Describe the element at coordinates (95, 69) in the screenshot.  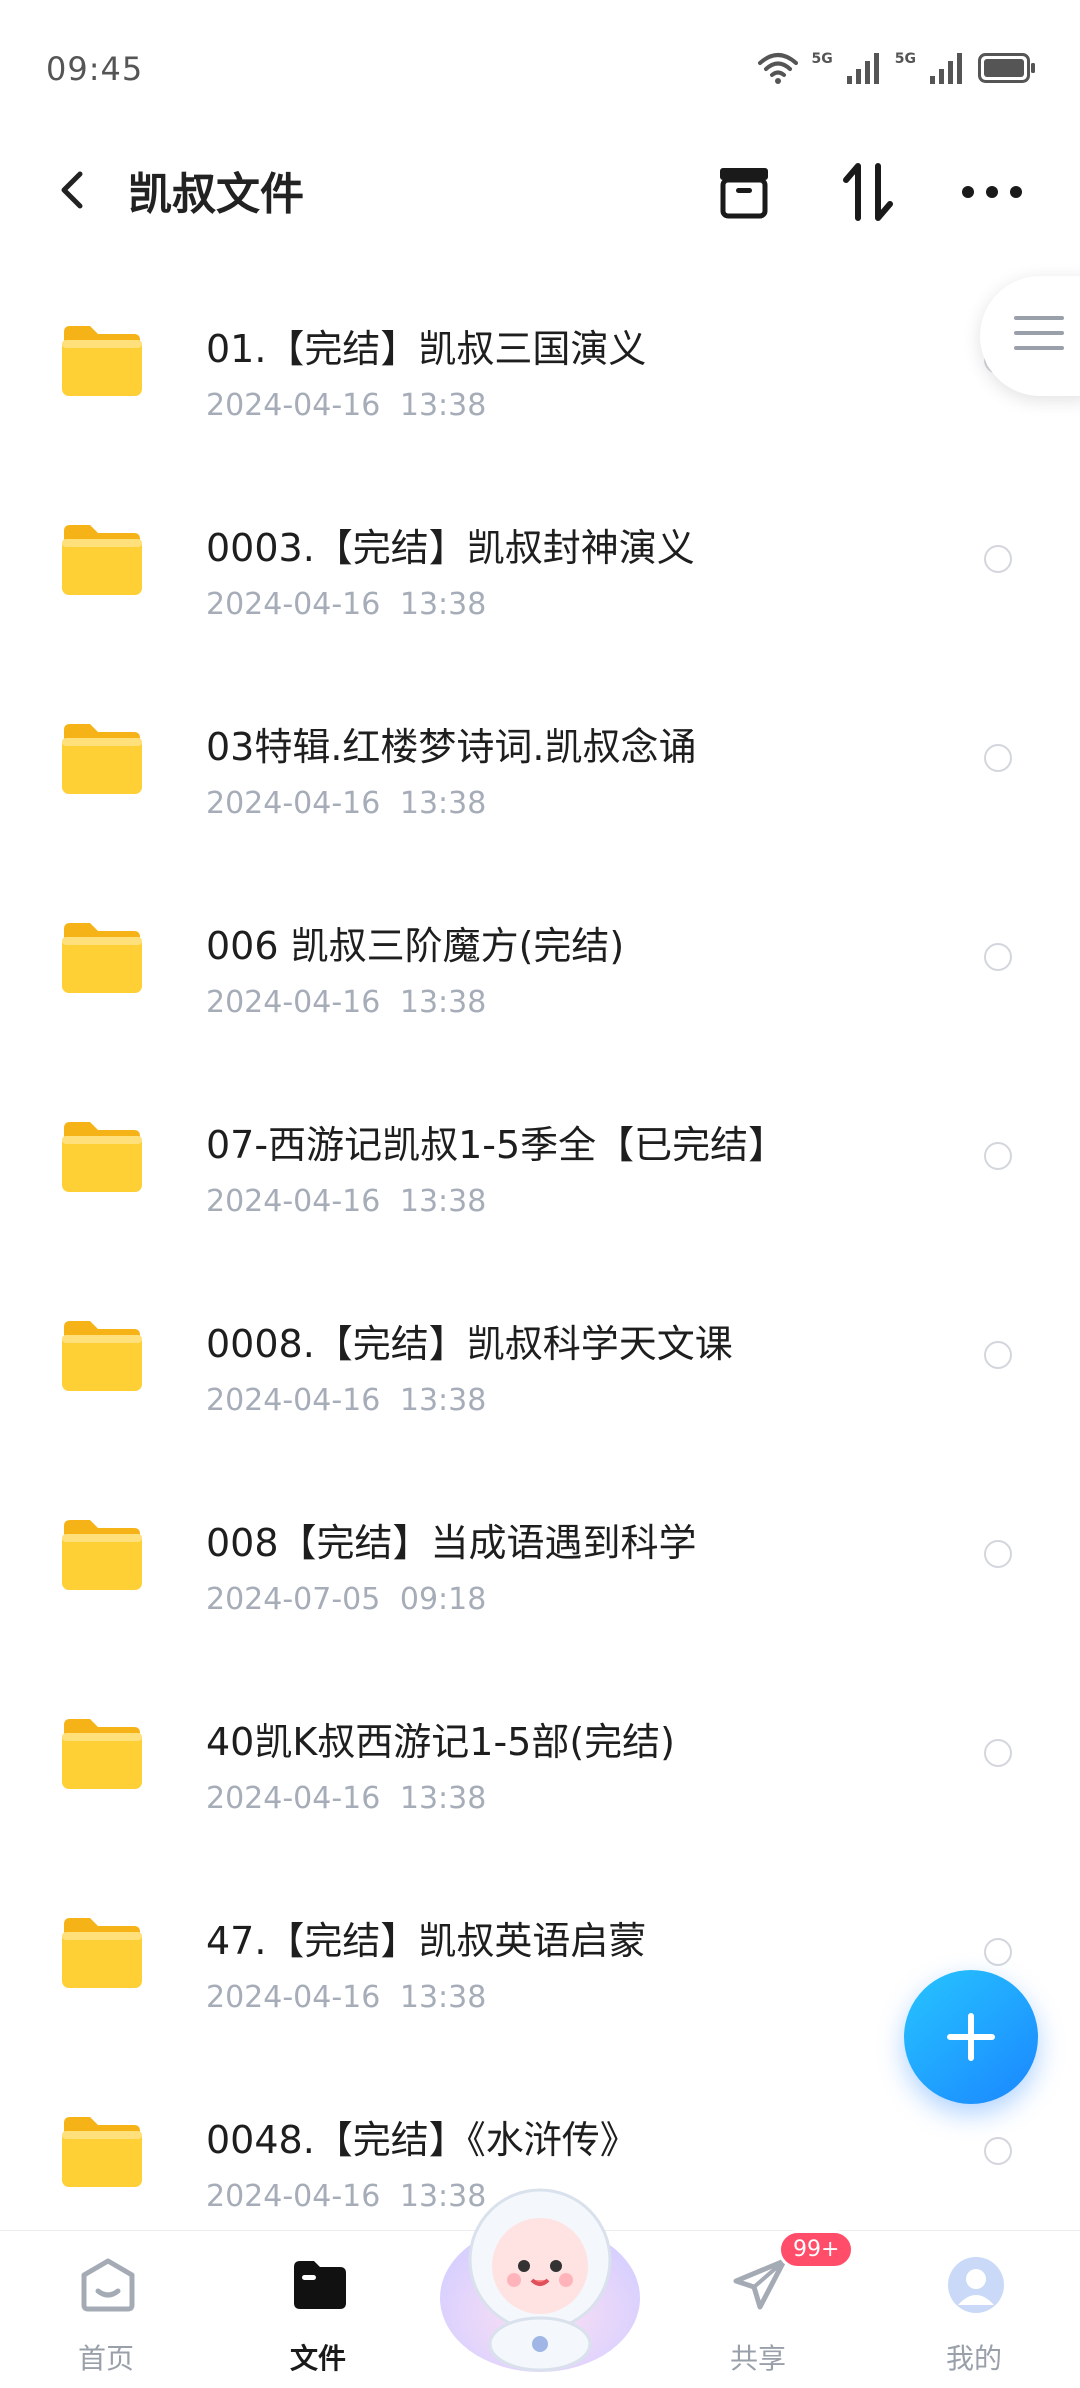
I see `status-time: 09:45` at that location.